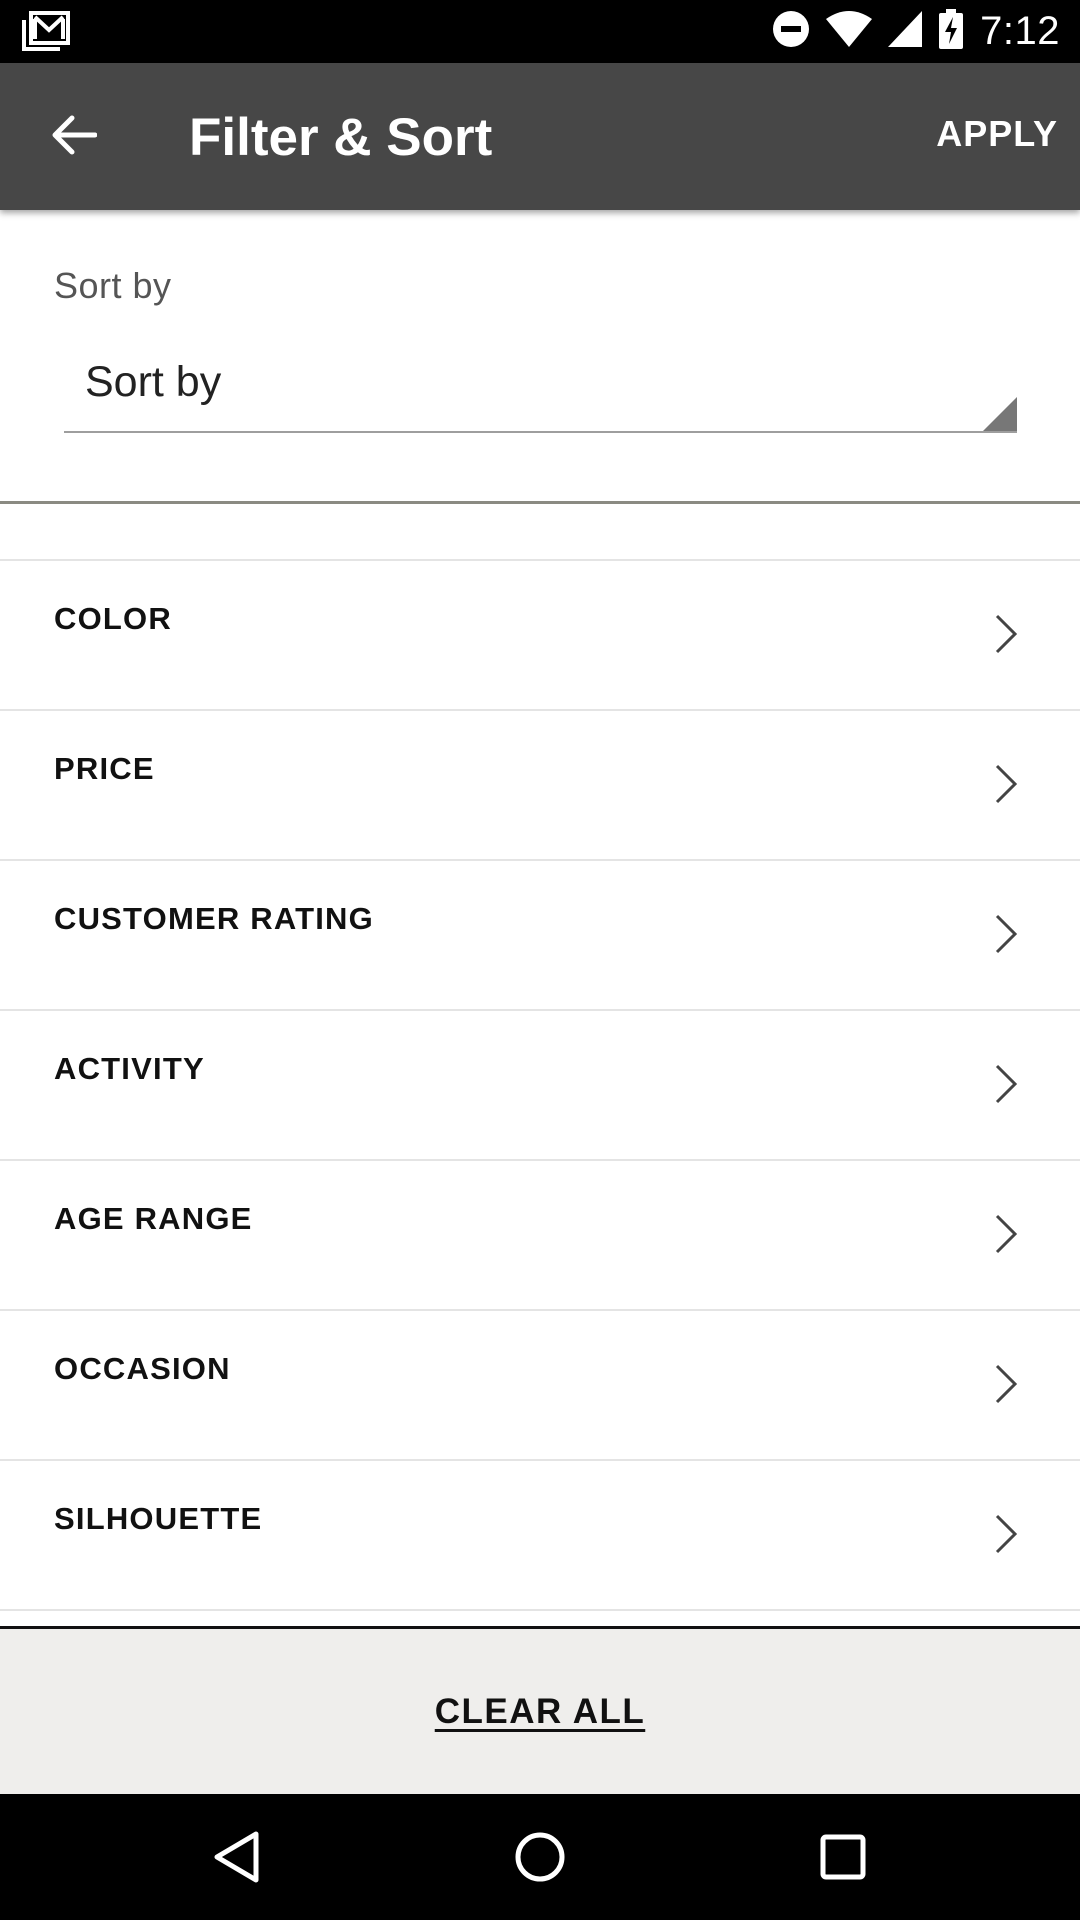  What do you see at coordinates (540, 380) in the screenshot?
I see `sort-dropdown: Sort by` at bounding box center [540, 380].